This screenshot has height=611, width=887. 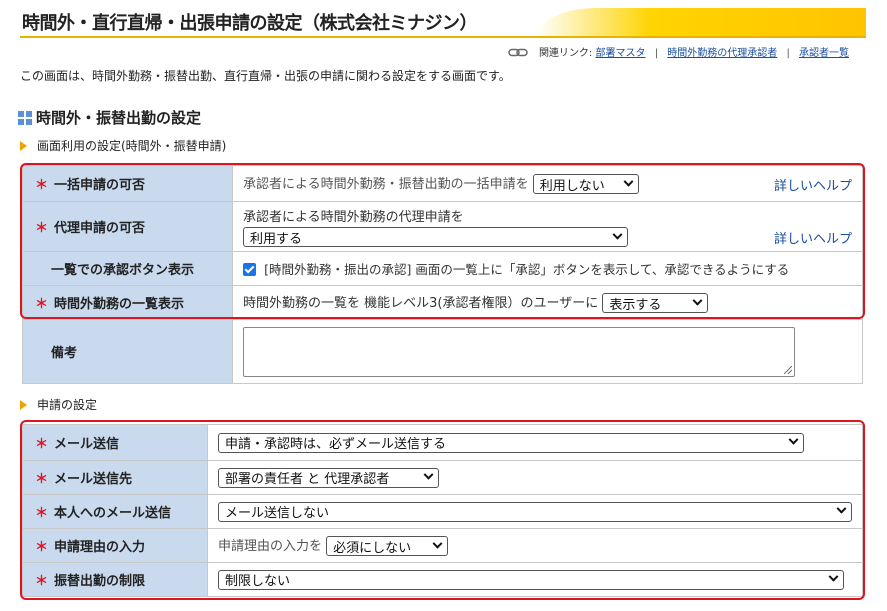 What do you see at coordinates (353, 217) in the screenshot?
I see `row-text: 承認者による時間外勤務の代理申請を` at bounding box center [353, 217].